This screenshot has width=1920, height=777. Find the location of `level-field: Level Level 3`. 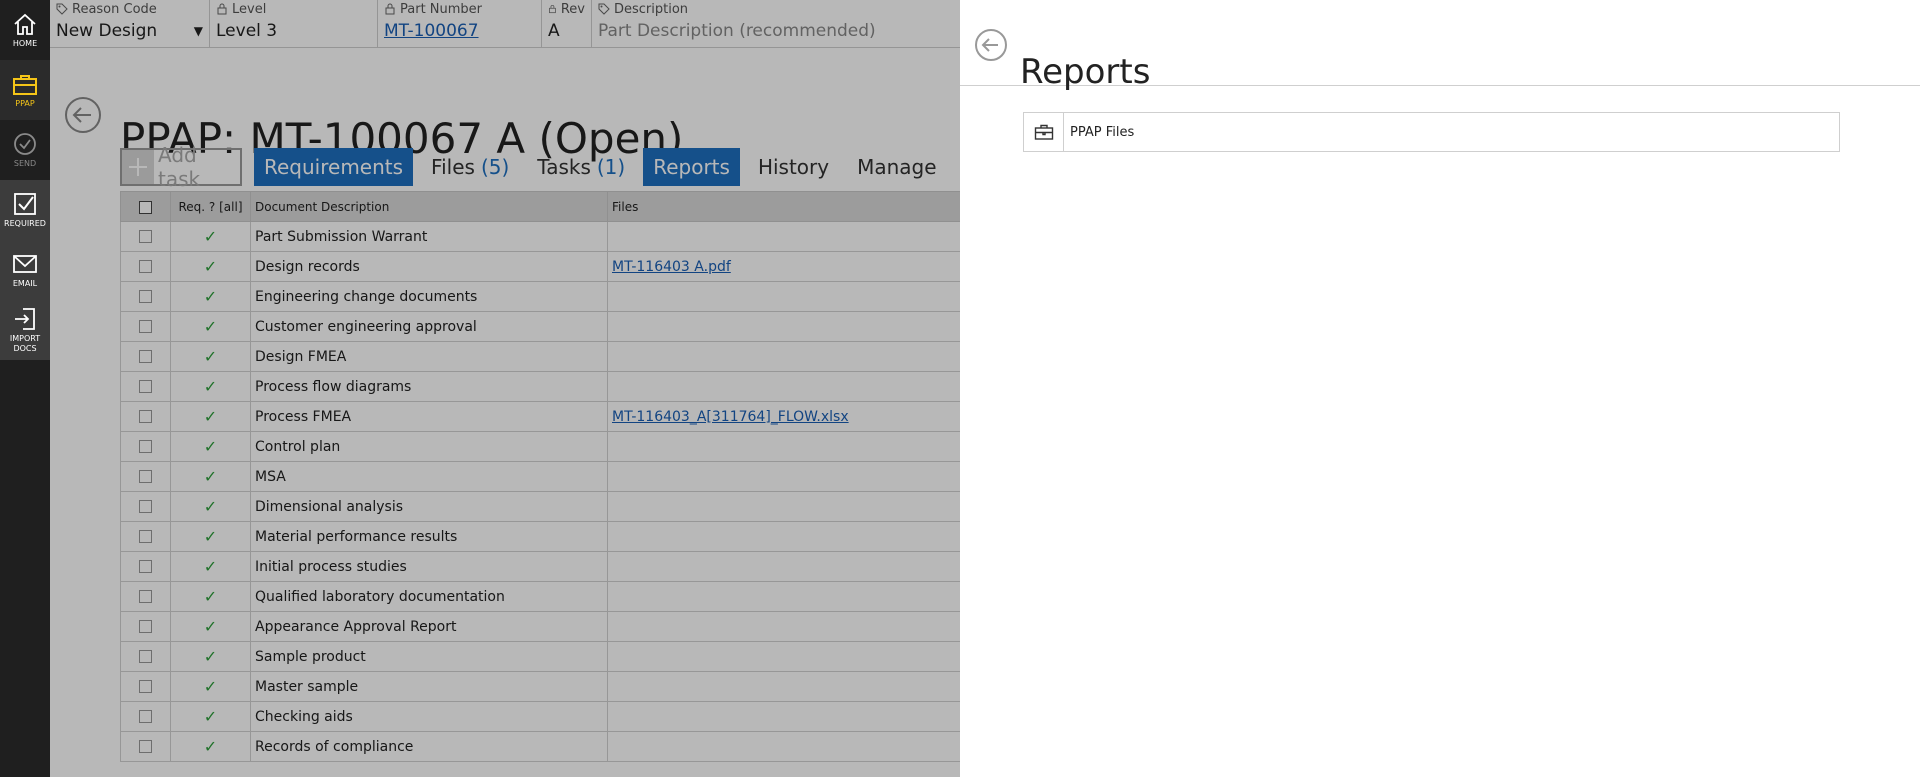

level-field: Level Level 3 is located at coordinates (294, 24).